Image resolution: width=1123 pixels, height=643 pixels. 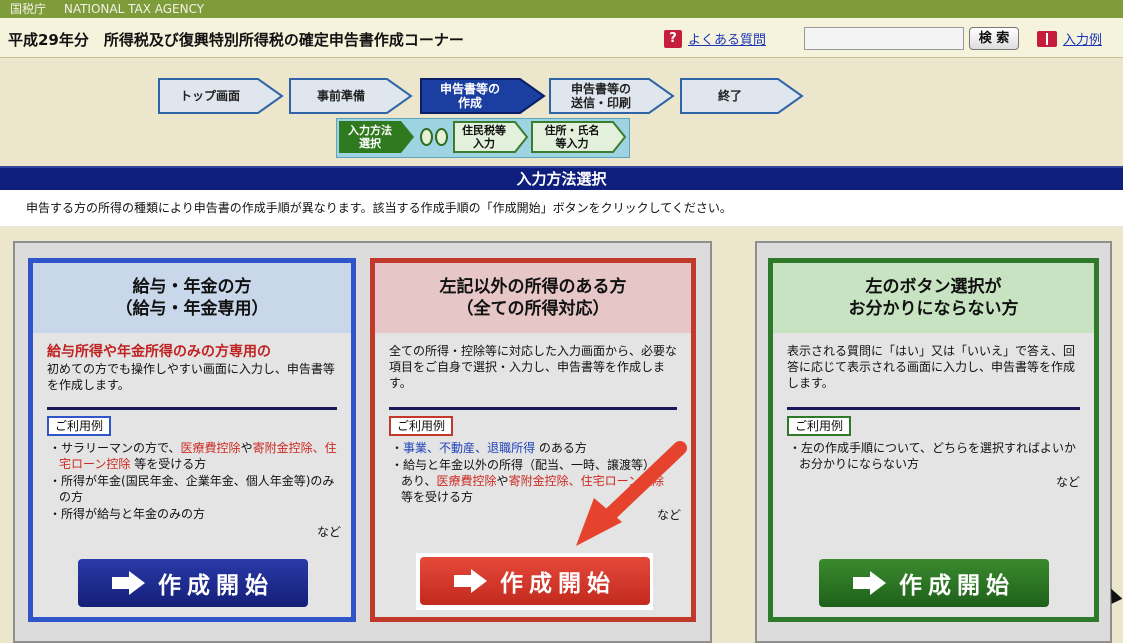 I want to click on step-label: 終了, so click(x=729, y=96).